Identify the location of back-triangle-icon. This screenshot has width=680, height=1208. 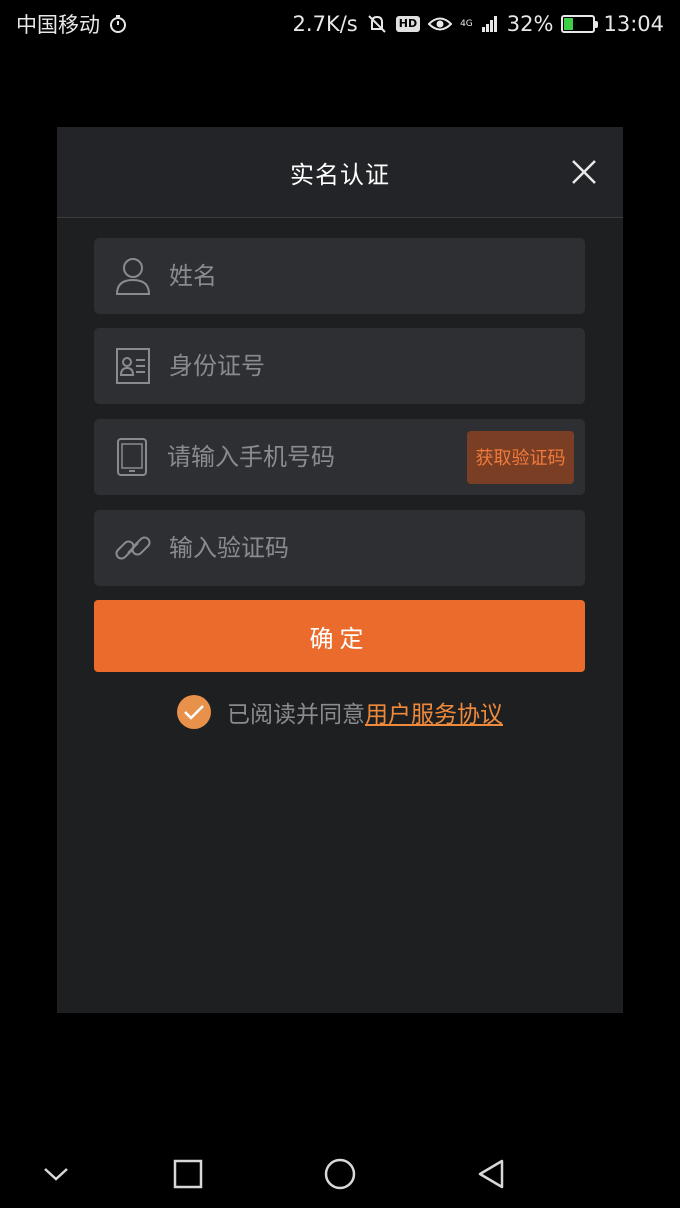
(491, 1174).